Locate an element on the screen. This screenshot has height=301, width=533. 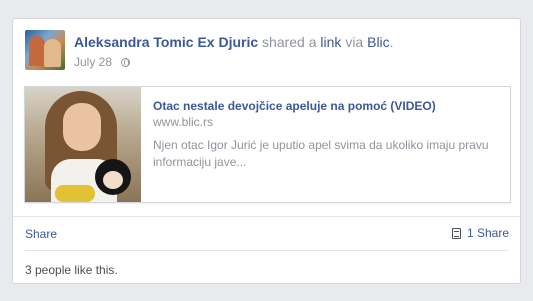
shares-doc-icon is located at coordinates (456, 233).